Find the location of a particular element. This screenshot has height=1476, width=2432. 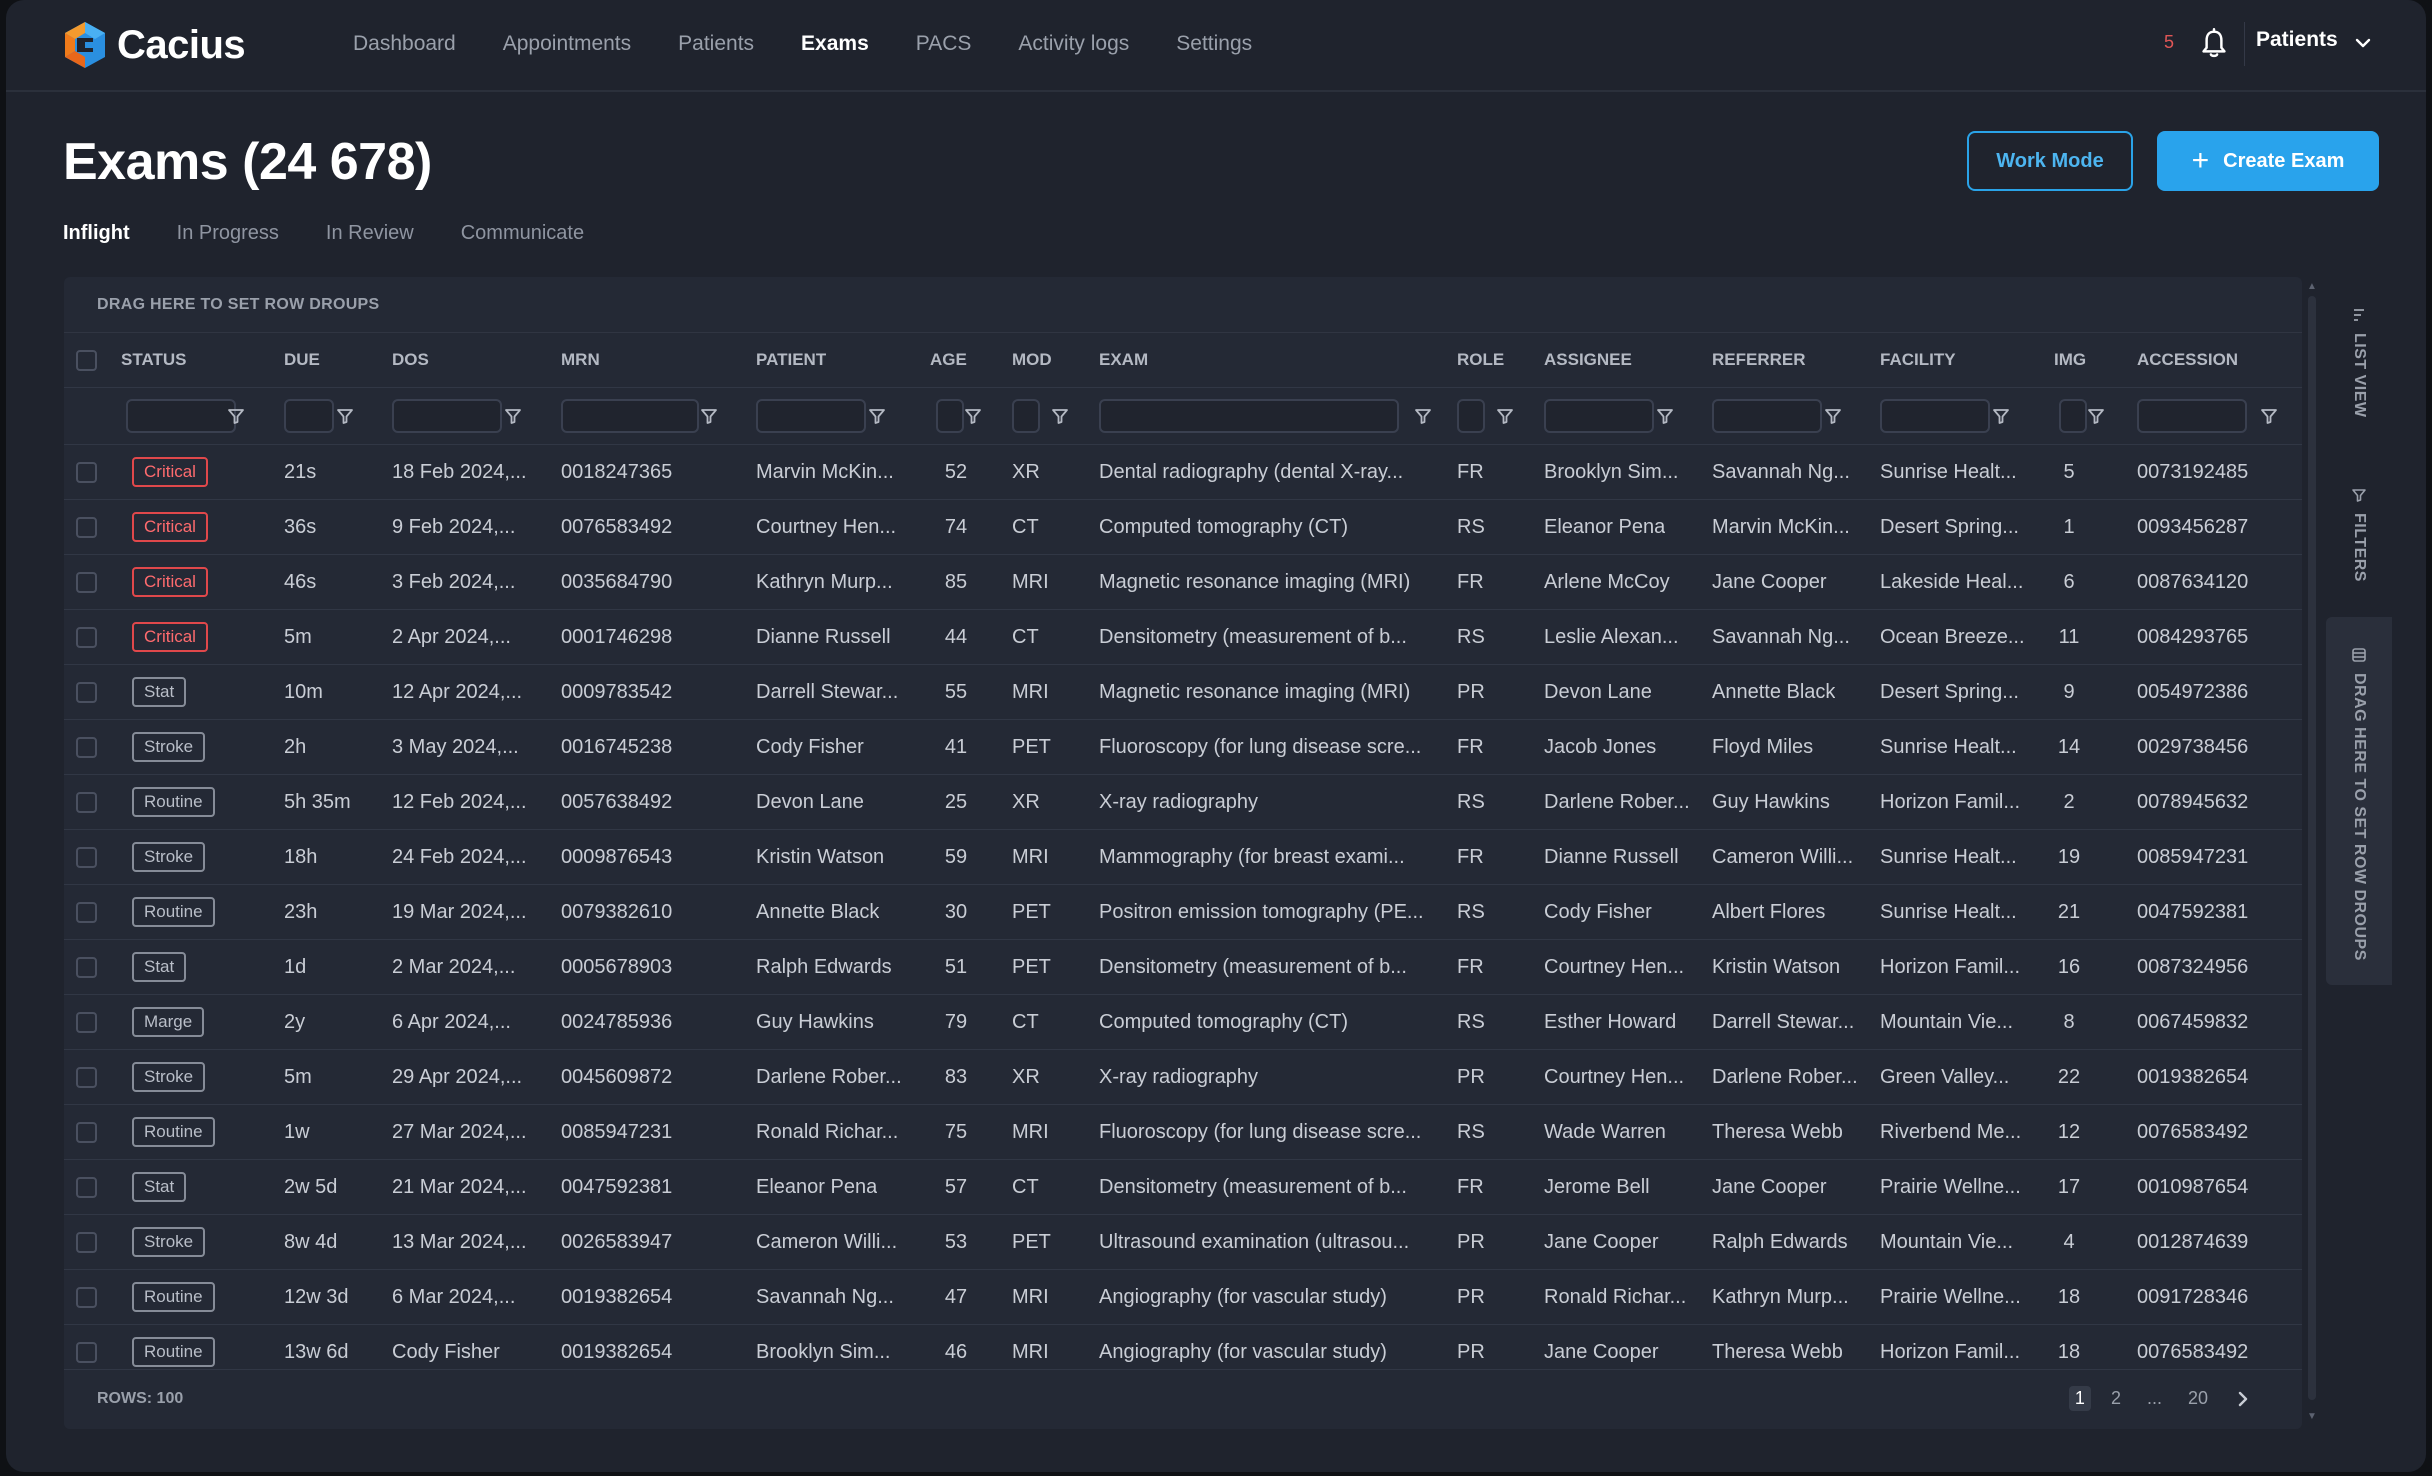

filter-input-img is located at coordinates (2073, 416).